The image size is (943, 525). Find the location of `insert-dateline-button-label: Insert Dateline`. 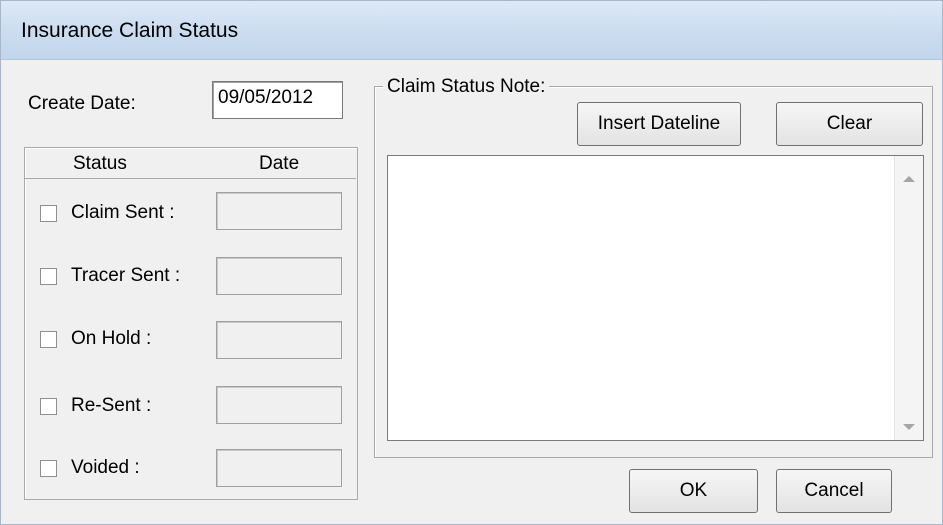

insert-dateline-button-label: Insert Dateline is located at coordinates (659, 123).